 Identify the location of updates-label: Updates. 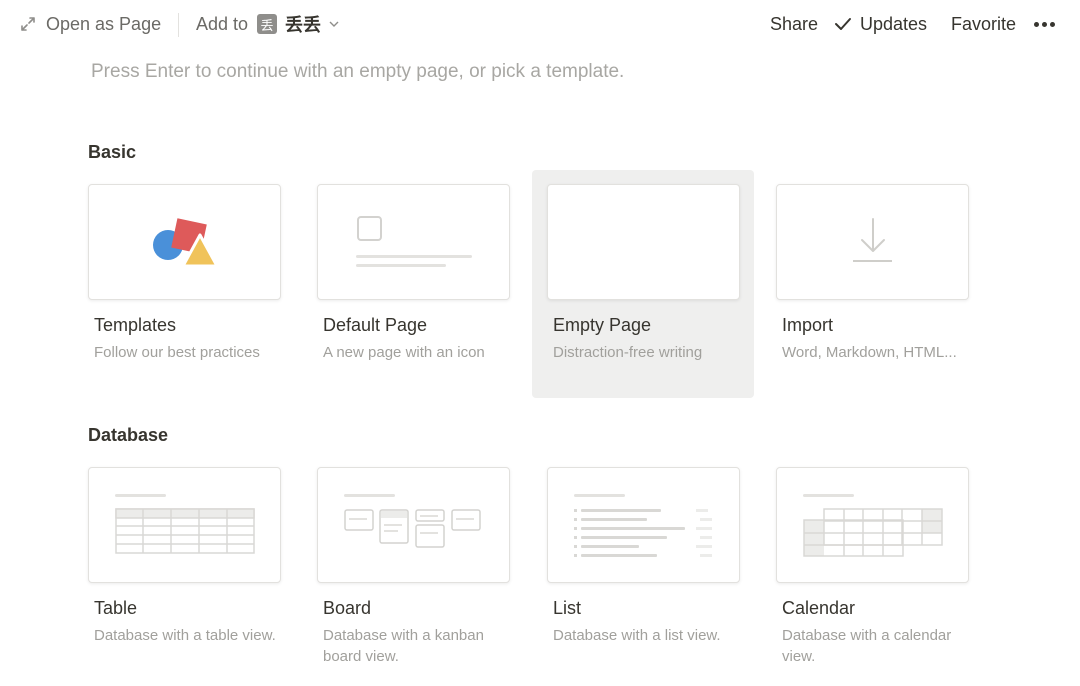
(894, 23).